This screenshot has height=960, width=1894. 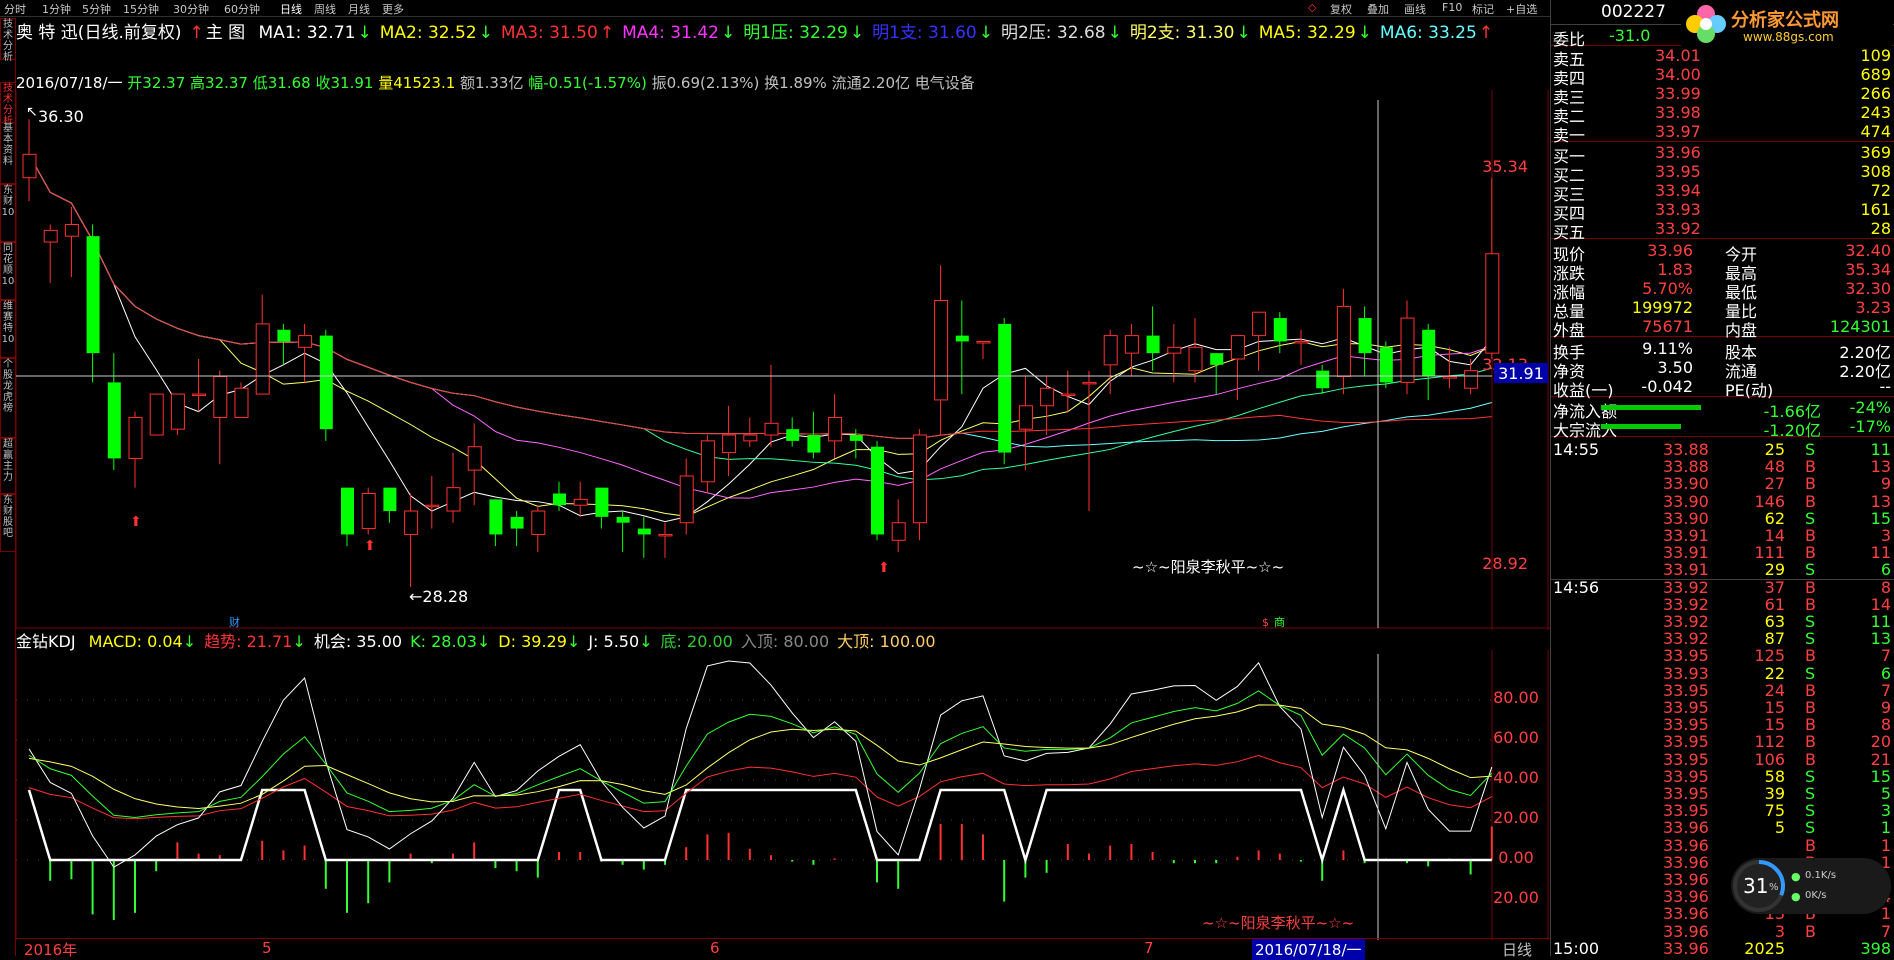 What do you see at coordinates (1885, 386) in the screenshot?
I see `stat-value: --` at bounding box center [1885, 386].